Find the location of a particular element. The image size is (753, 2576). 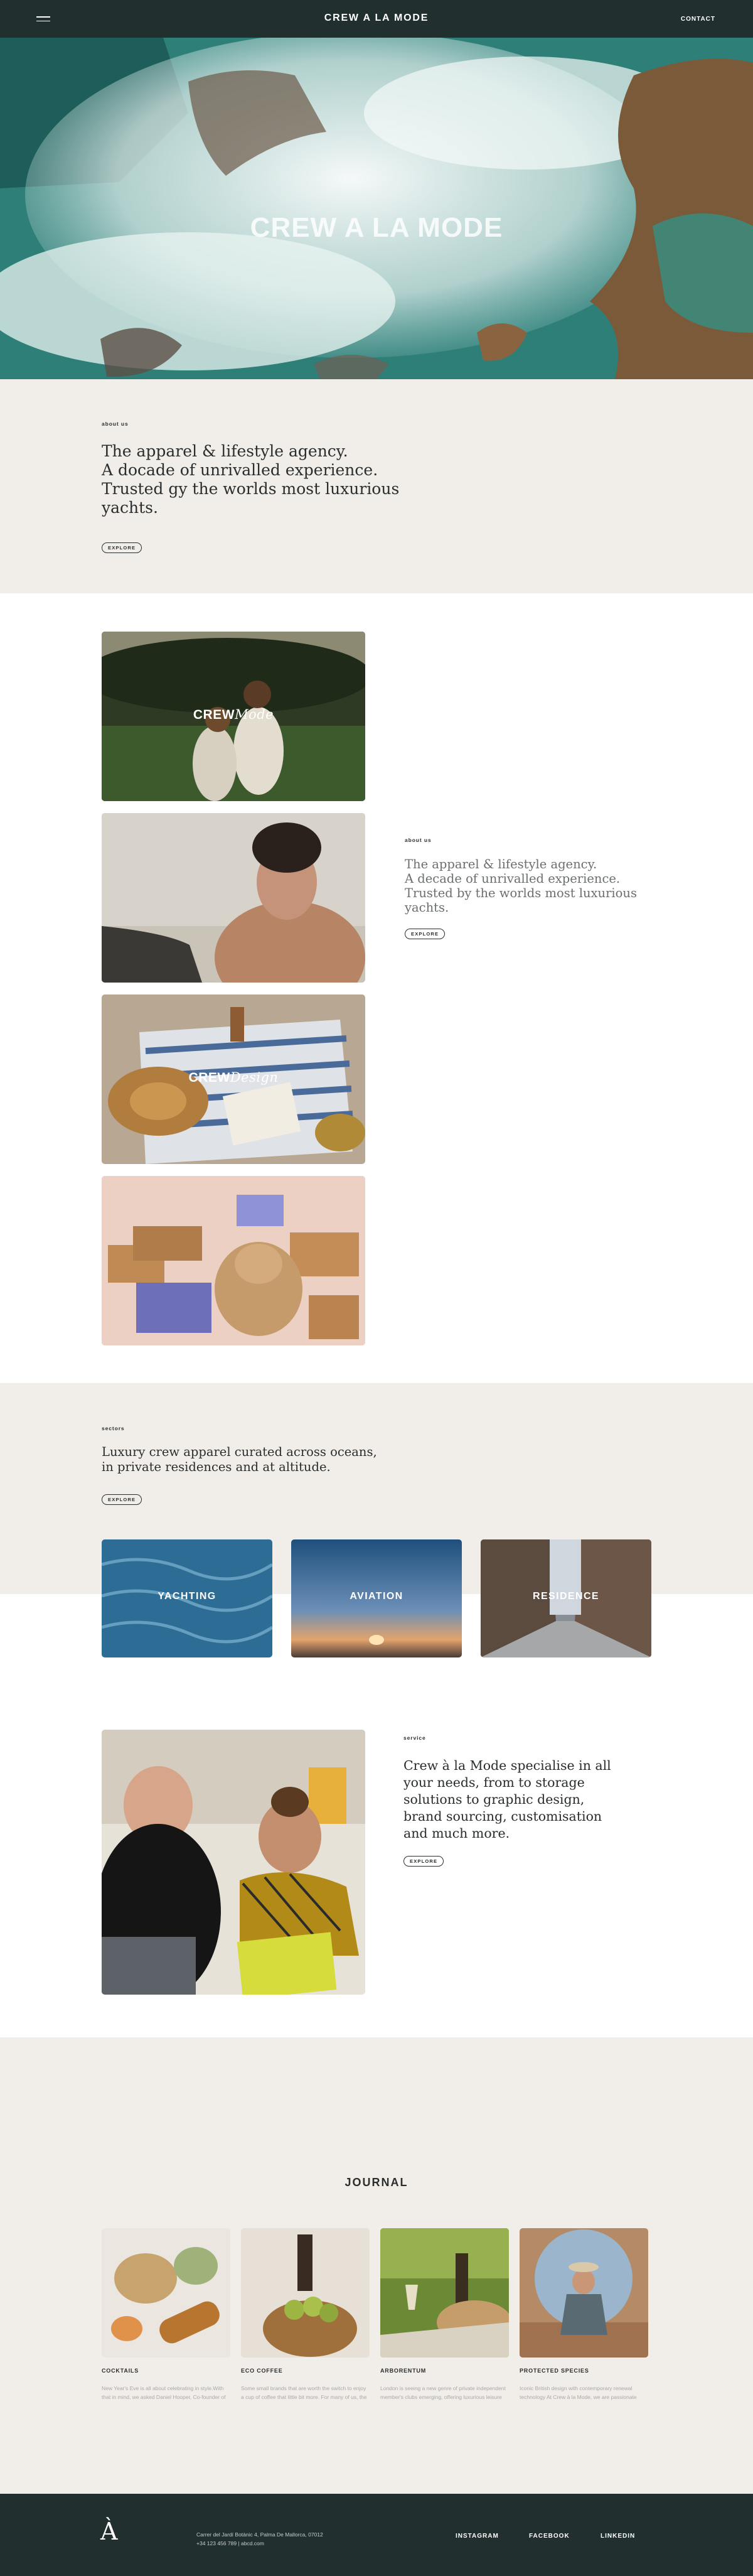

footer-logo: À is located at coordinates (108, 2531).